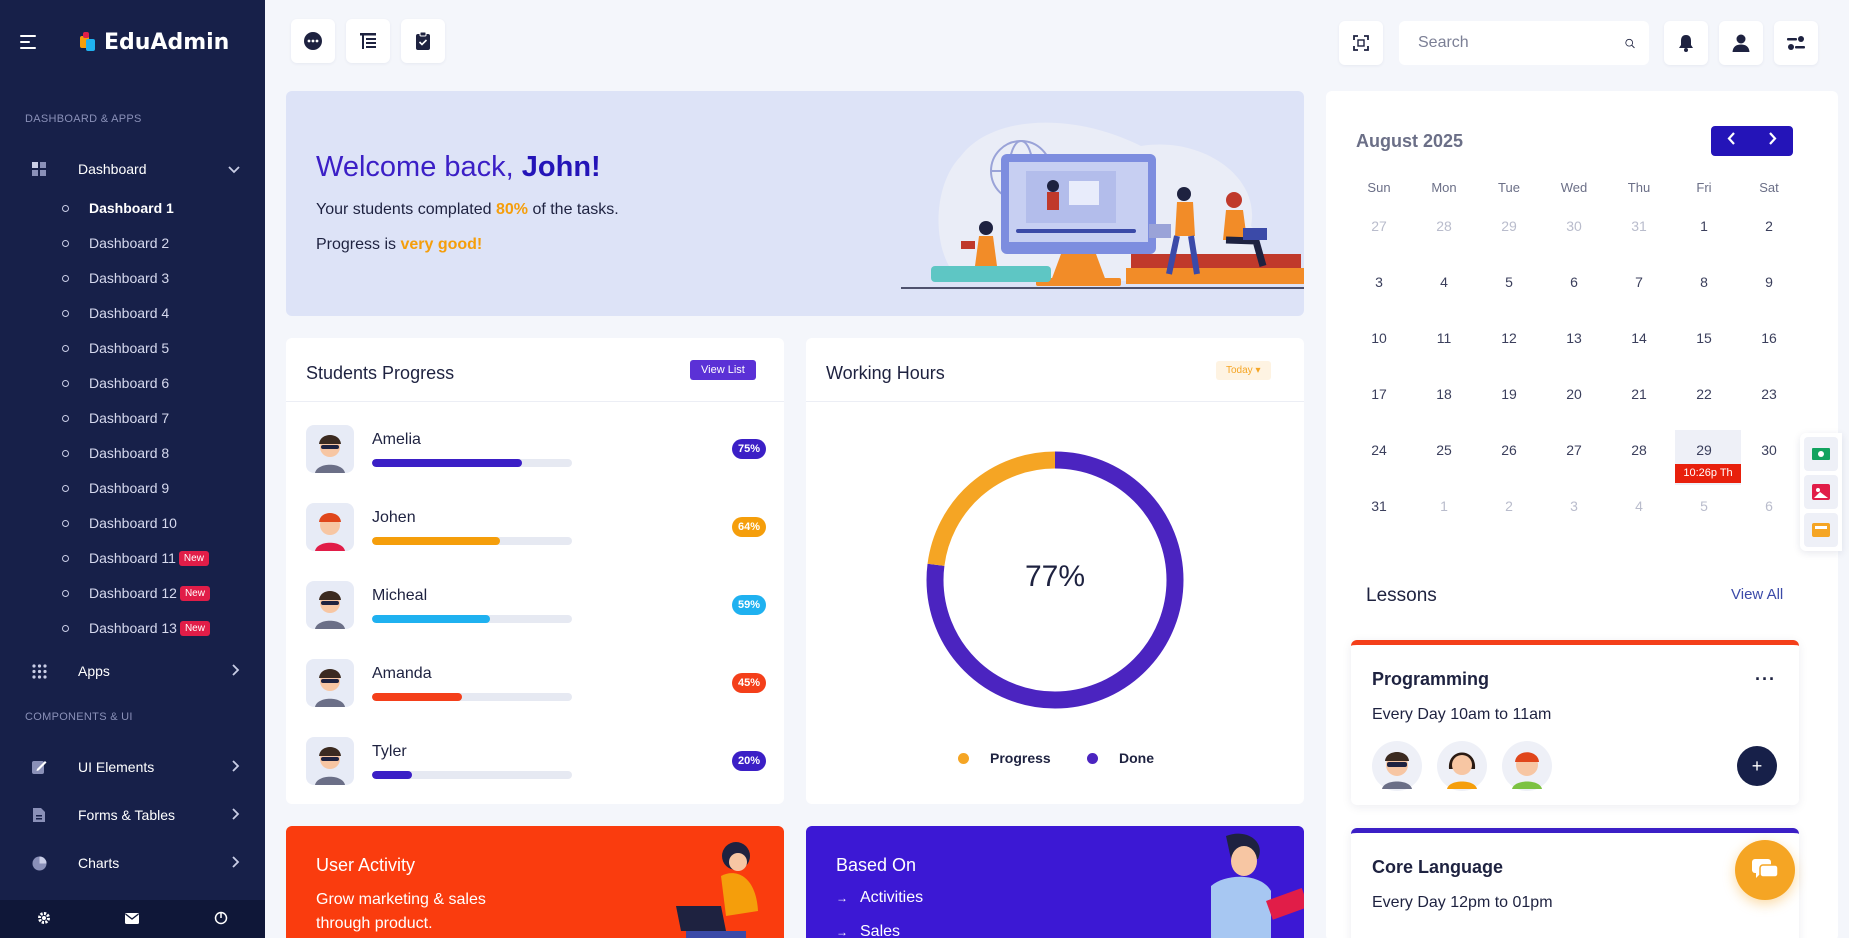 This screenshot has width=1849, height=938. What do you see at coordinates (135, 815) in the screenshot?
I see `sidebar-item-forms-tables: Forms & Tables` at bounding box center [135, 815].